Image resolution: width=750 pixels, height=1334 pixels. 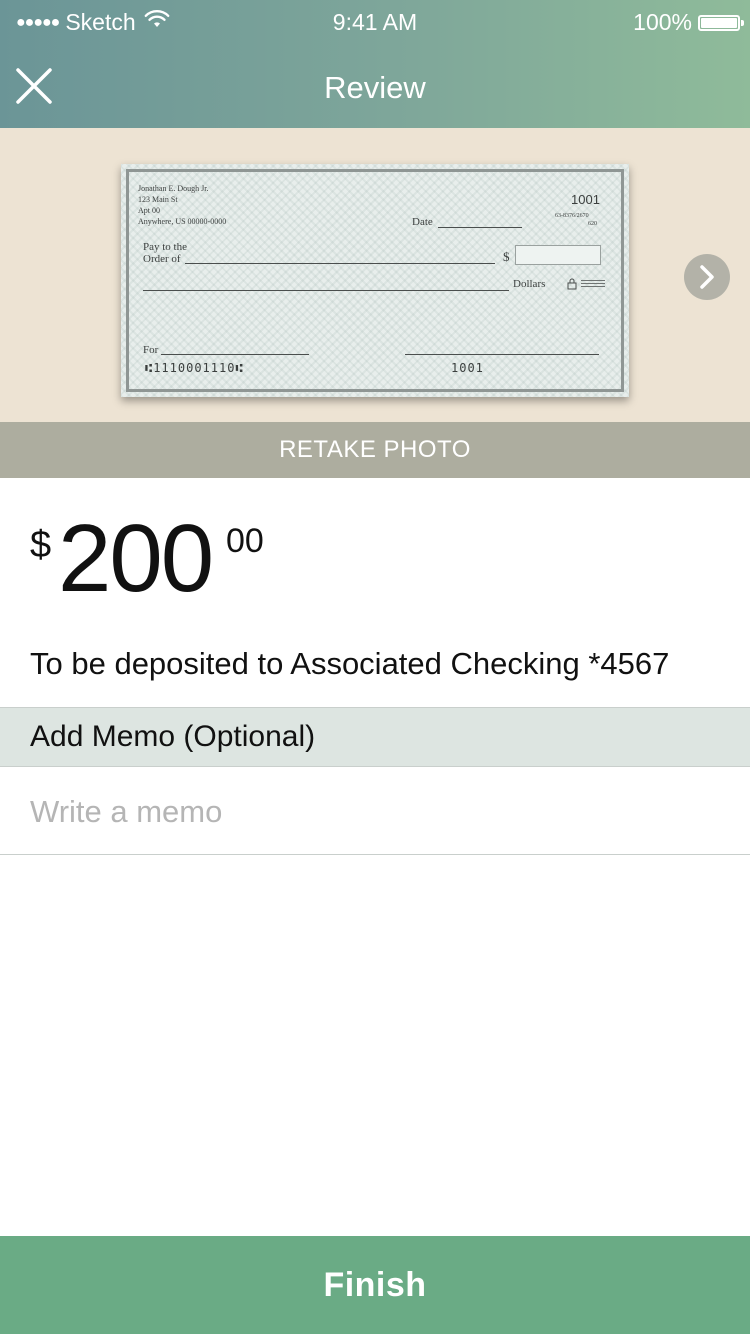 What do you see at coordinates (375, 450) in the screenshot?
I see `retake-photo-button: RETAKE PHOTO` at bounding box center [375, 450].